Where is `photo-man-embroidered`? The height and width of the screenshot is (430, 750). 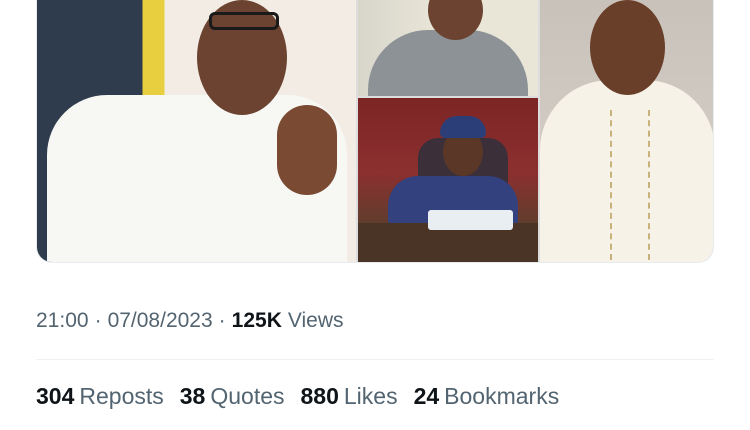 photo-man-embroidered is located at coordinates (626, 131).